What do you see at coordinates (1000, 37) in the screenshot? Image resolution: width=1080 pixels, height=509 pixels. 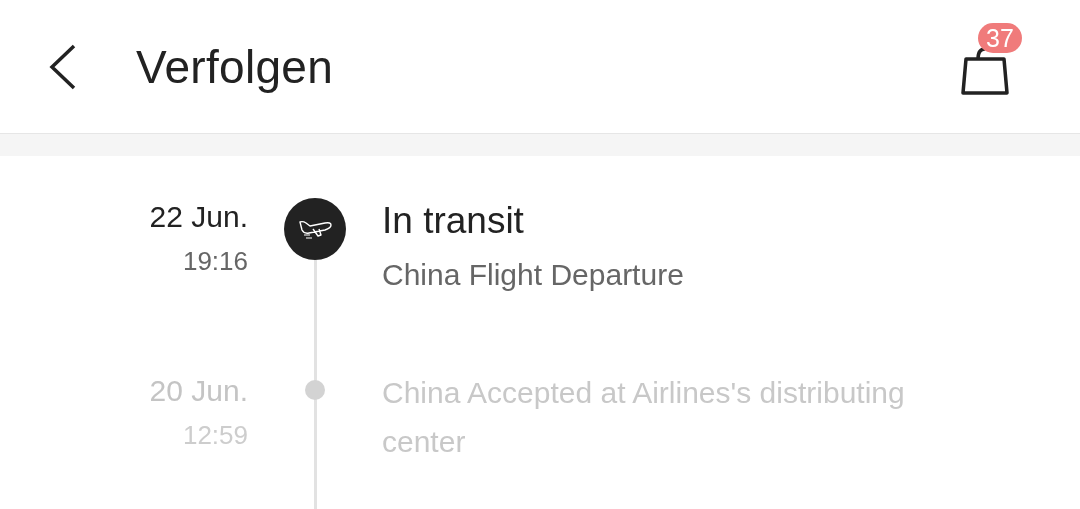 I see `cart-count-badge: 37` at bounding box center [1000, 37].